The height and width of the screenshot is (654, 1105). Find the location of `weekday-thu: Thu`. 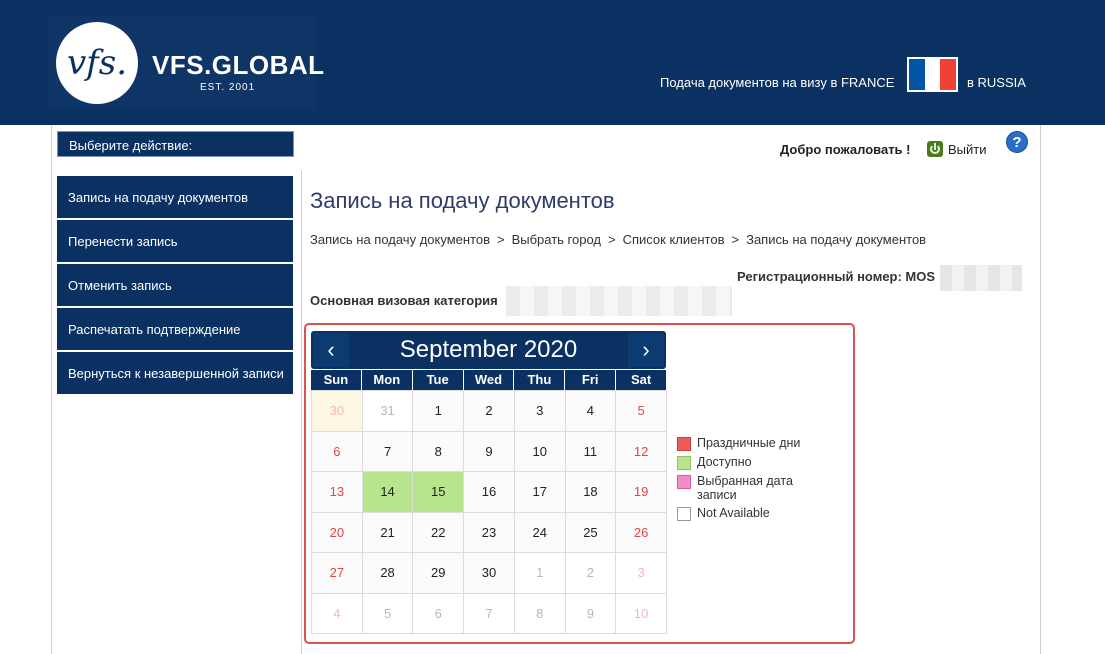

weekday-thu: Thu is located at coordinates (540, 380).